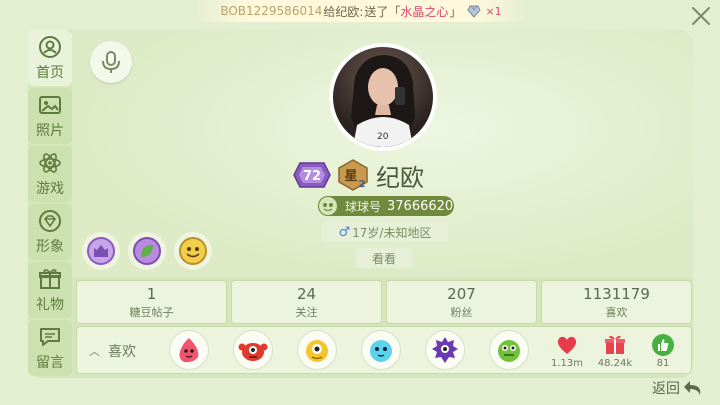  I want to click on stat-likes: 1131179 喜欢, so click(616, 302).